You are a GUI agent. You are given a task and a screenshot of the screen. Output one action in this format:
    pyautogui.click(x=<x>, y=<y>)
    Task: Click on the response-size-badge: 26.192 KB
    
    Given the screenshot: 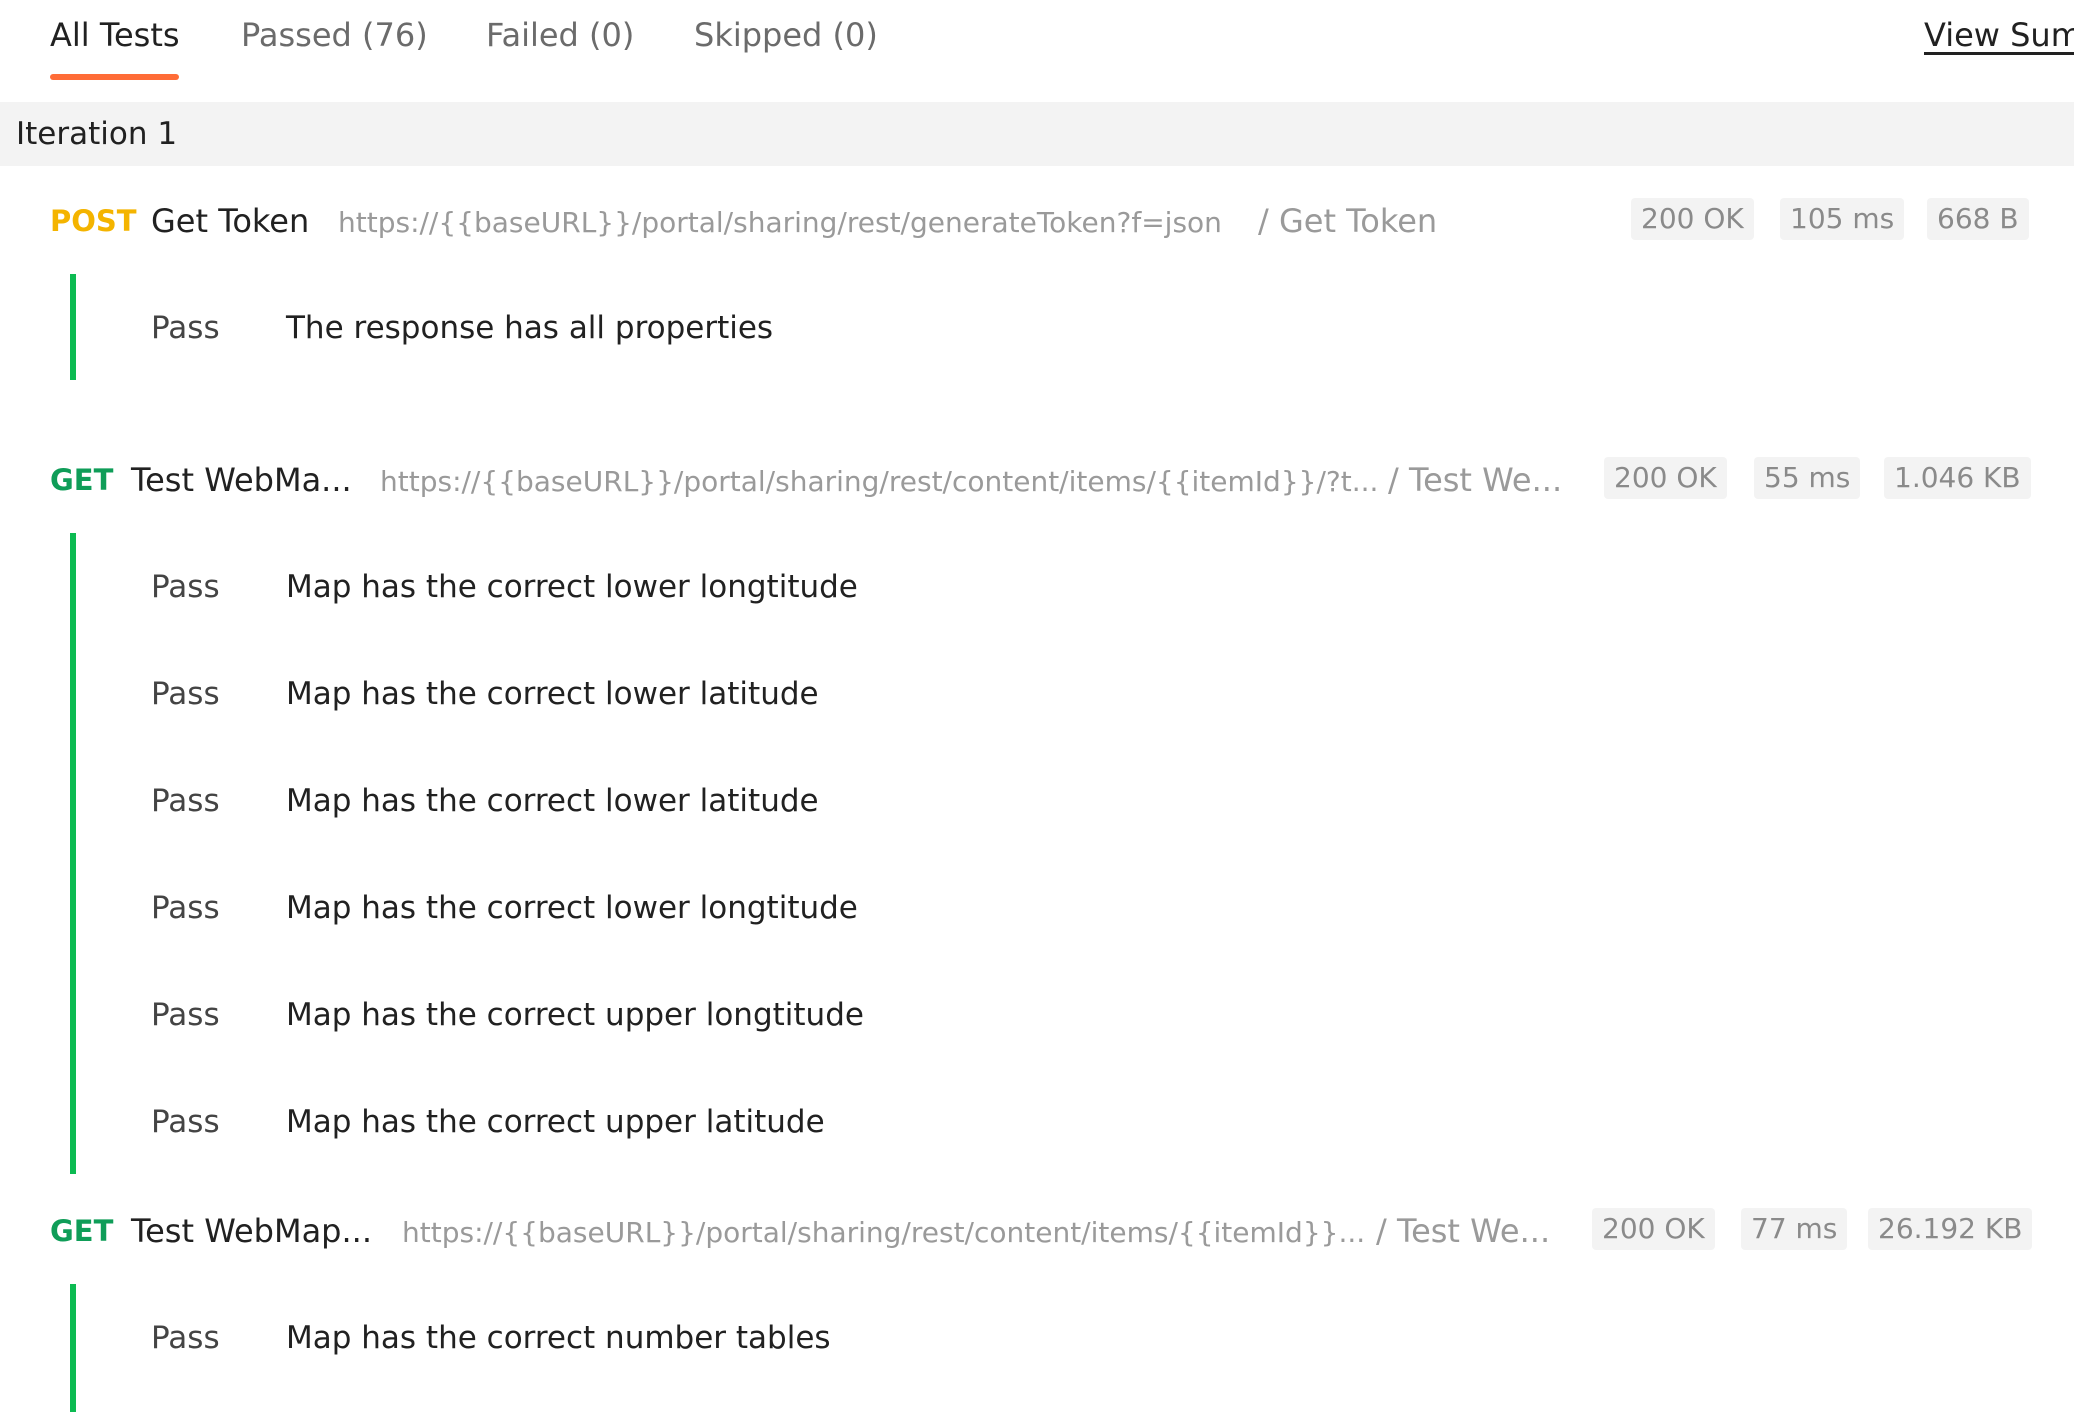 What is the action you would take?
    pyautogui.click(x=1950, y=1229)
    